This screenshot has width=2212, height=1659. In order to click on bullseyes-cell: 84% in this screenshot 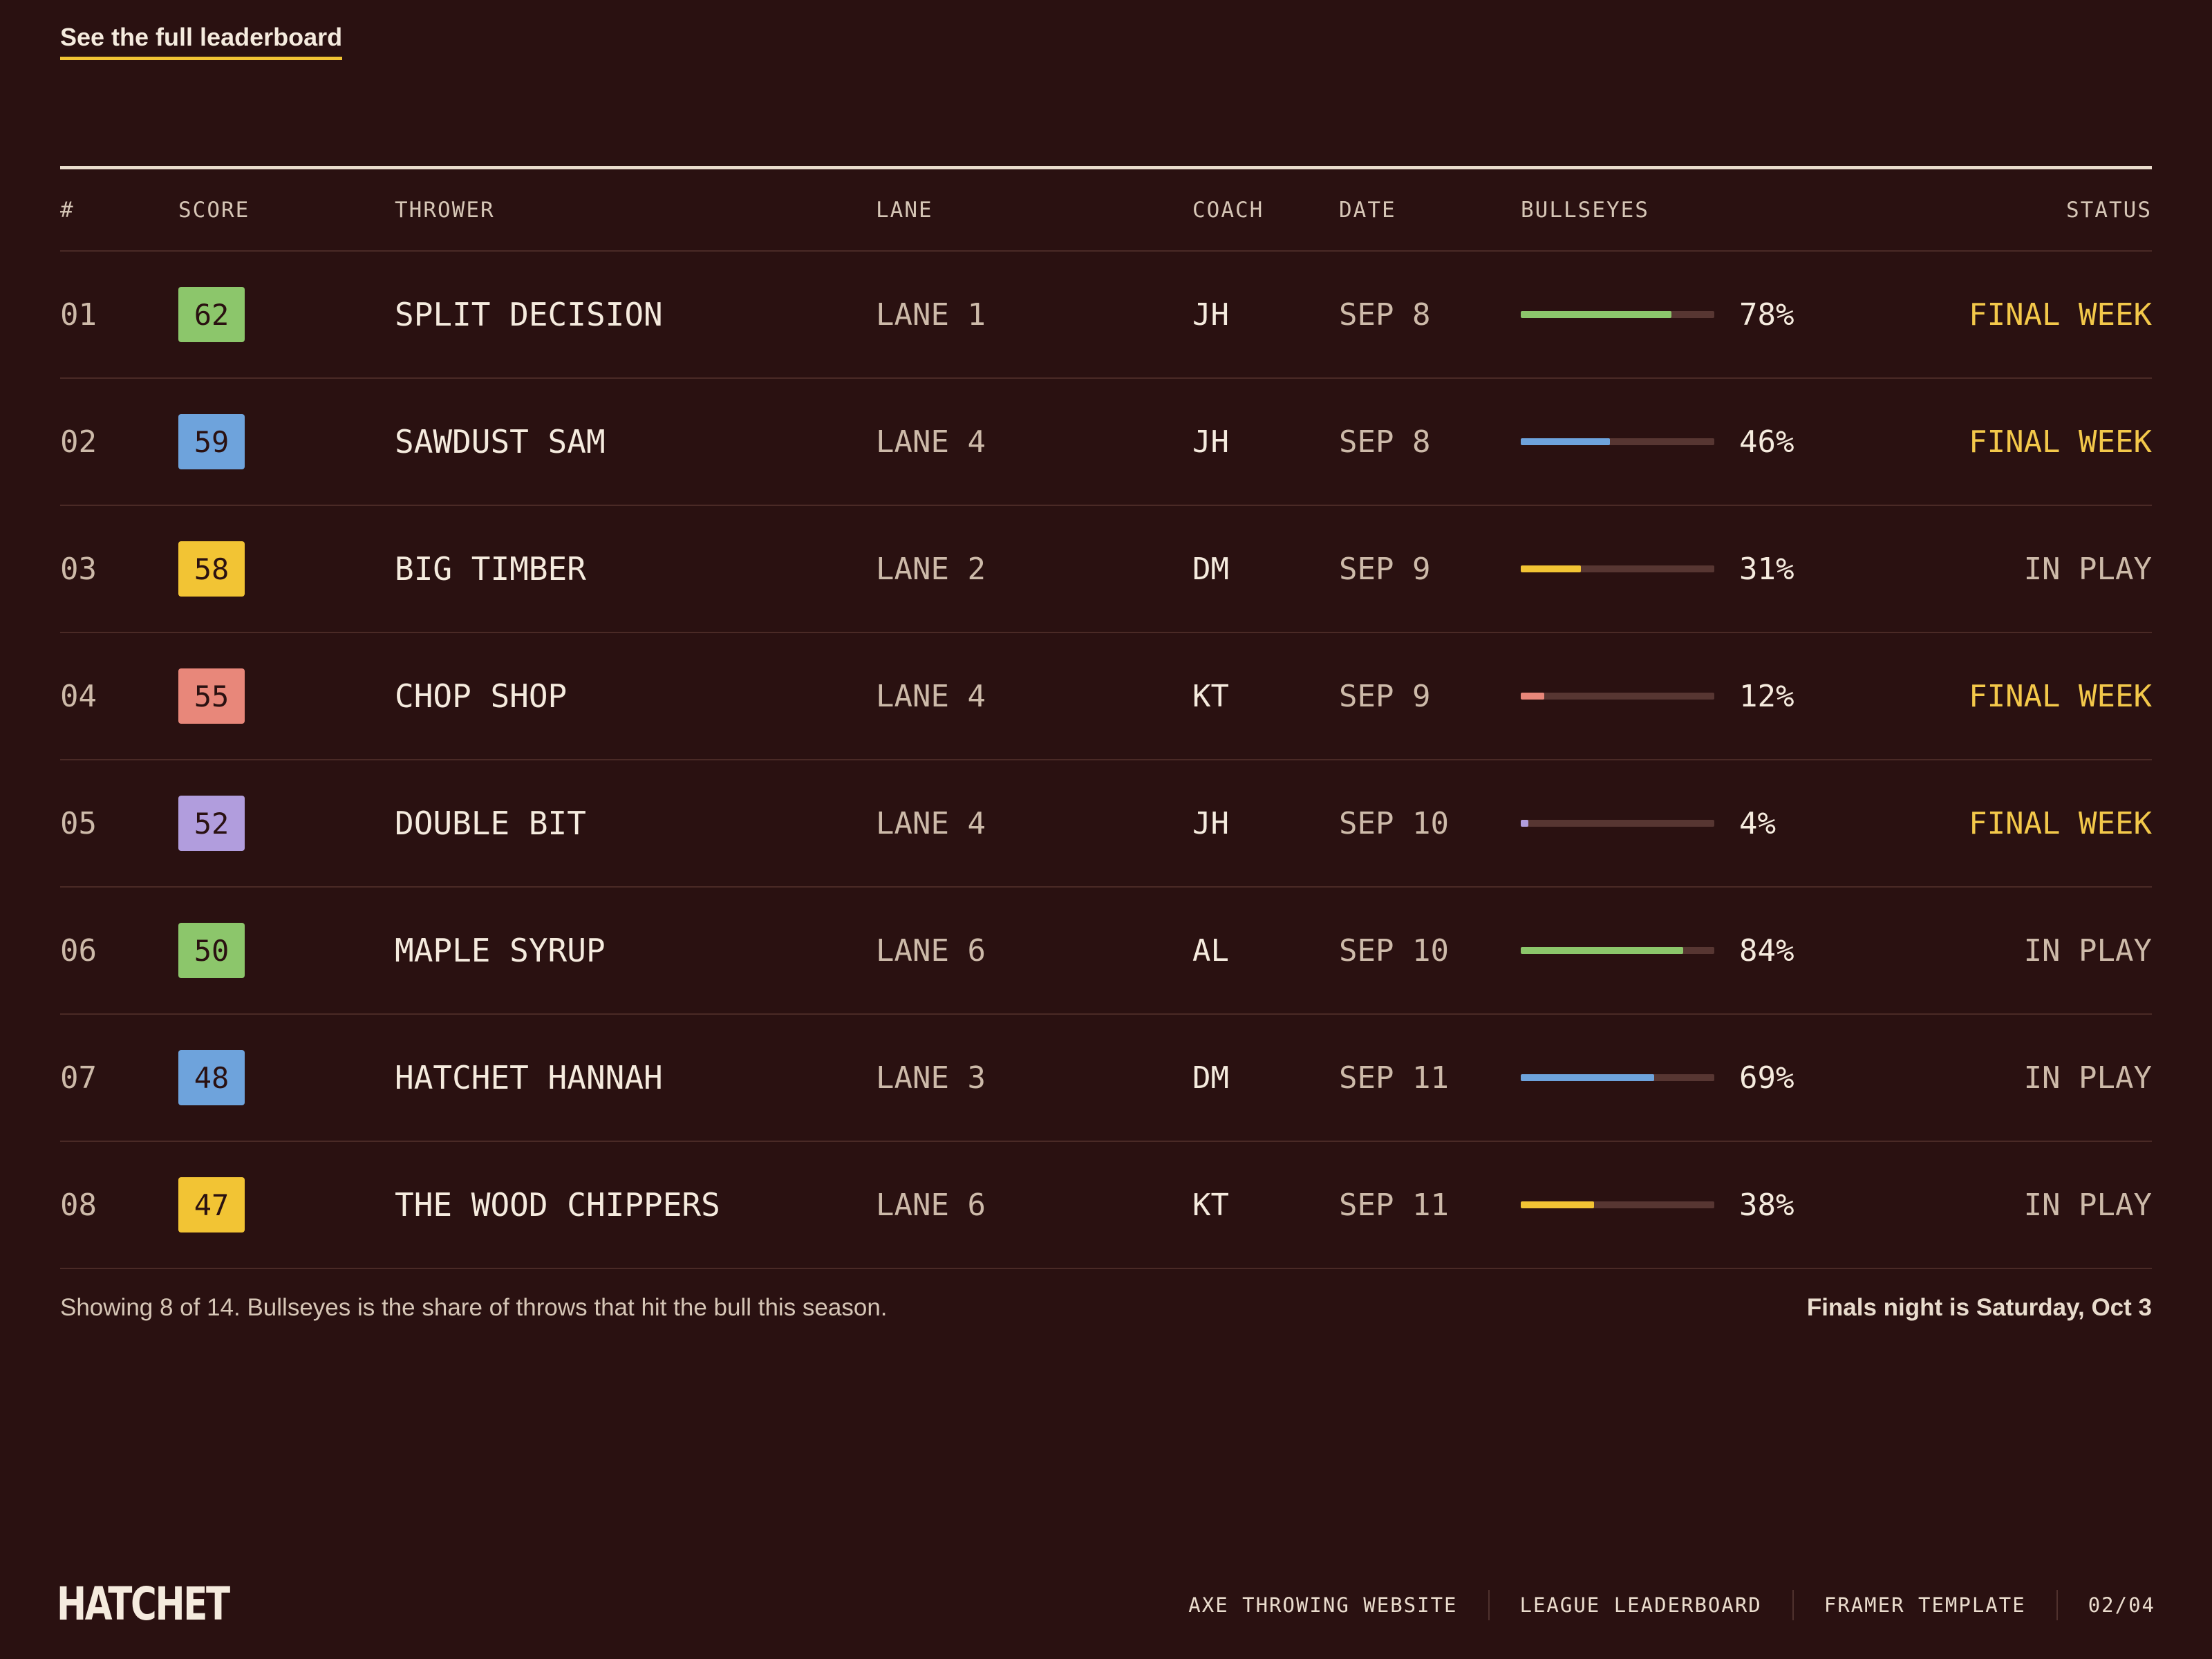, I will do `click(1657, 950)`.